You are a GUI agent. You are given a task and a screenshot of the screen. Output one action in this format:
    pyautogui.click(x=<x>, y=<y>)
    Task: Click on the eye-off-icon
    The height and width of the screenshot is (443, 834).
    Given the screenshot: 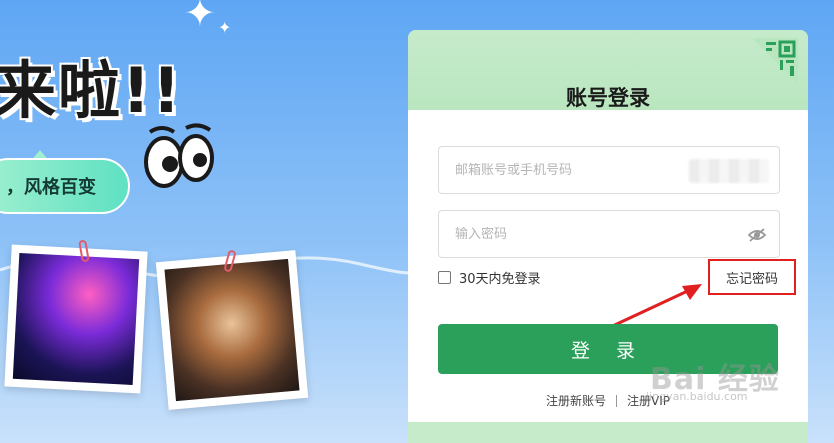 What is the action you would take?
    pyautogui.click(x=757, y=235)
    